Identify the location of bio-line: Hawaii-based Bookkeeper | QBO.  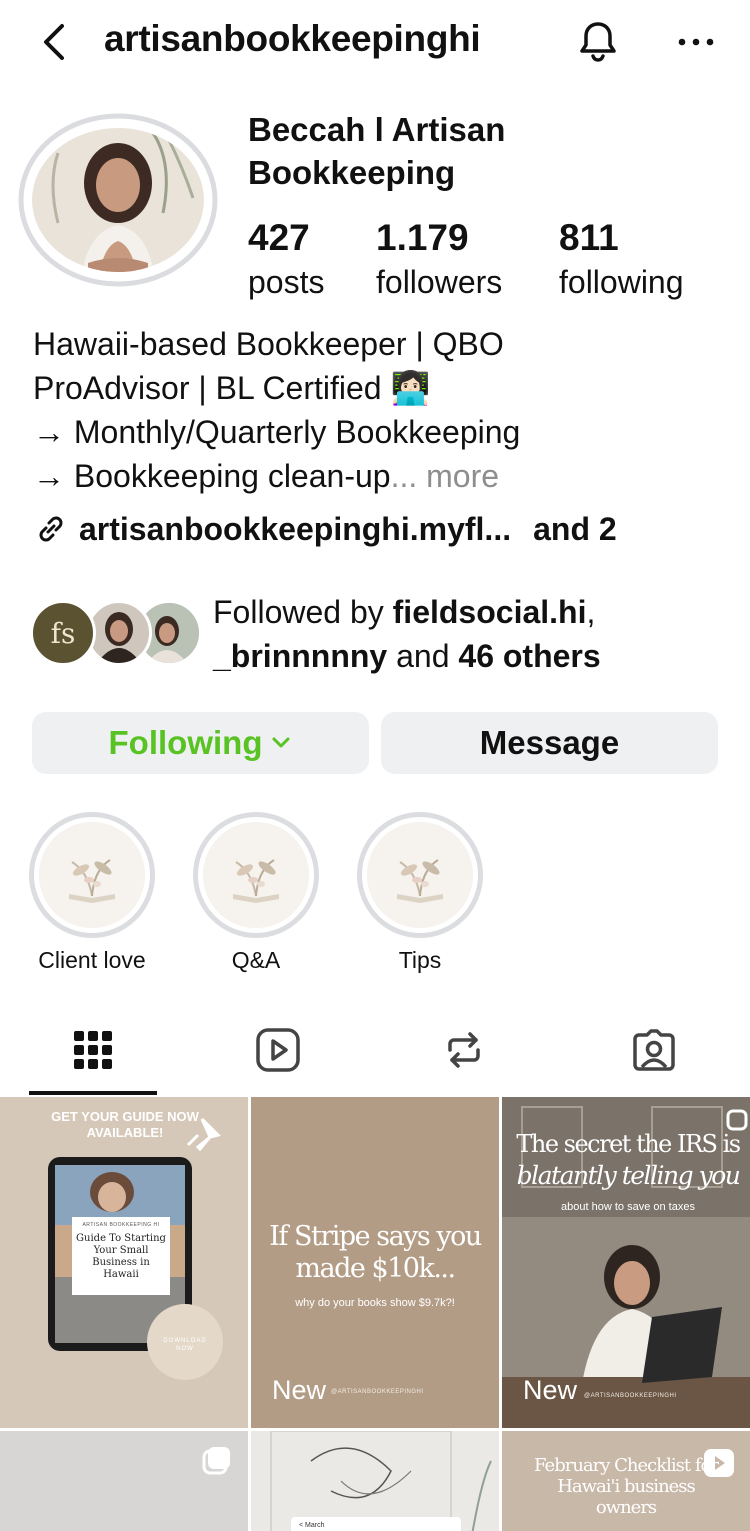
(268, 344).